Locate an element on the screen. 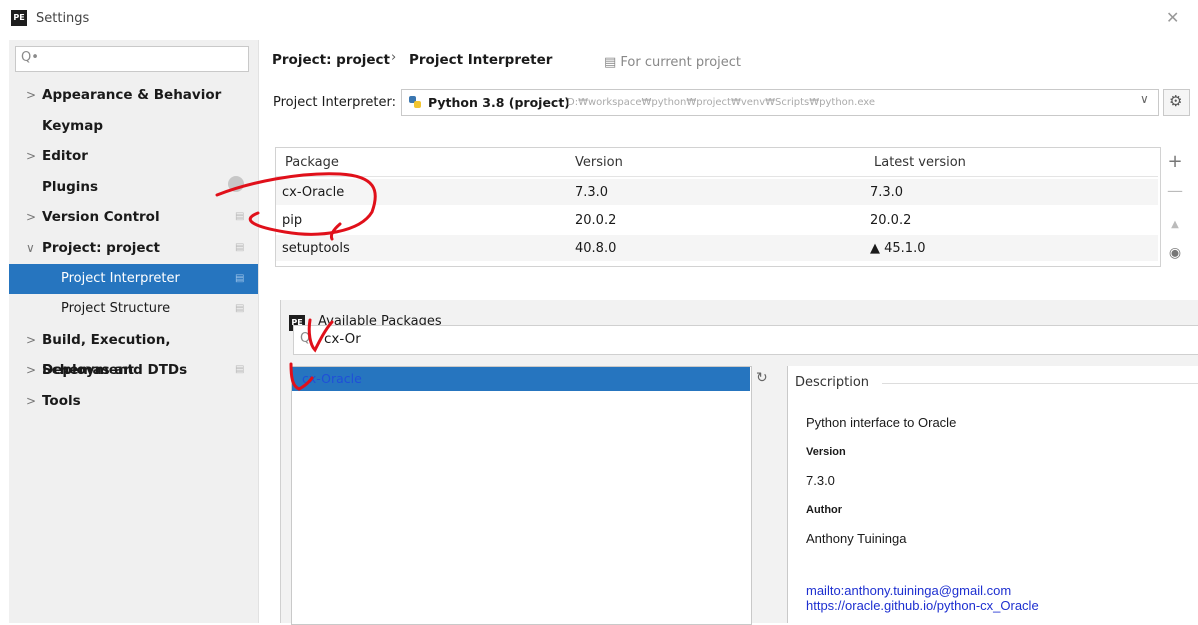  upgrade-icon: ▲ is located at coordinates (1175, 224).